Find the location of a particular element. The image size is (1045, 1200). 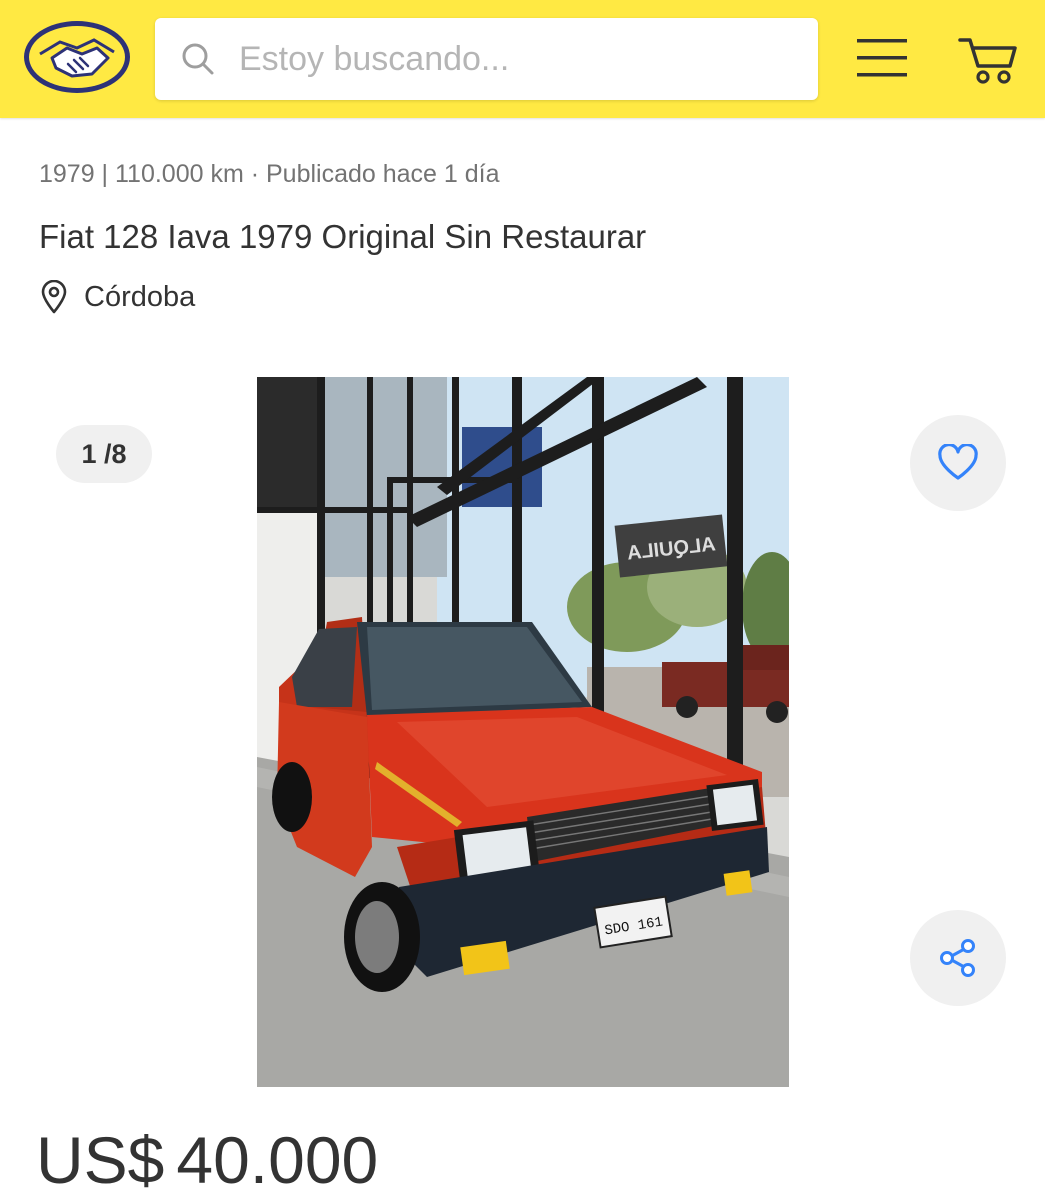

location-label: Córdoba is located at coordinates (140, 296).